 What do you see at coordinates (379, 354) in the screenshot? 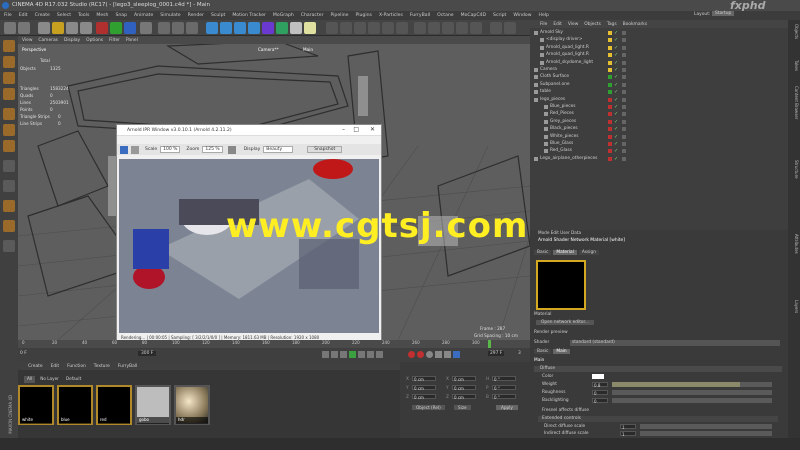
I see `go-to-end-icon` at bounding box center [379, 354].